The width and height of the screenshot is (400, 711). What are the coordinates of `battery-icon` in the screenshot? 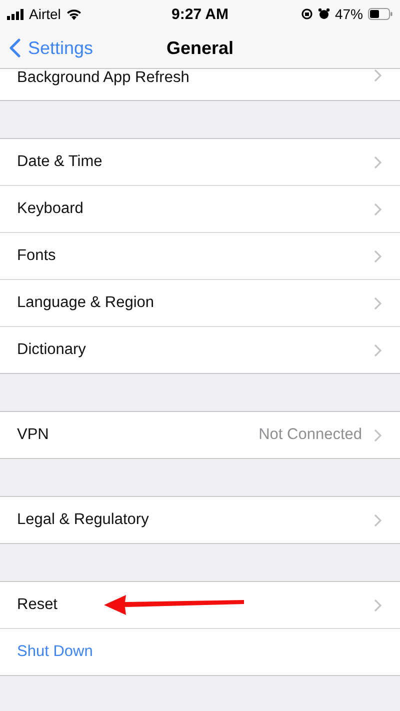 It's located at (380, 14).